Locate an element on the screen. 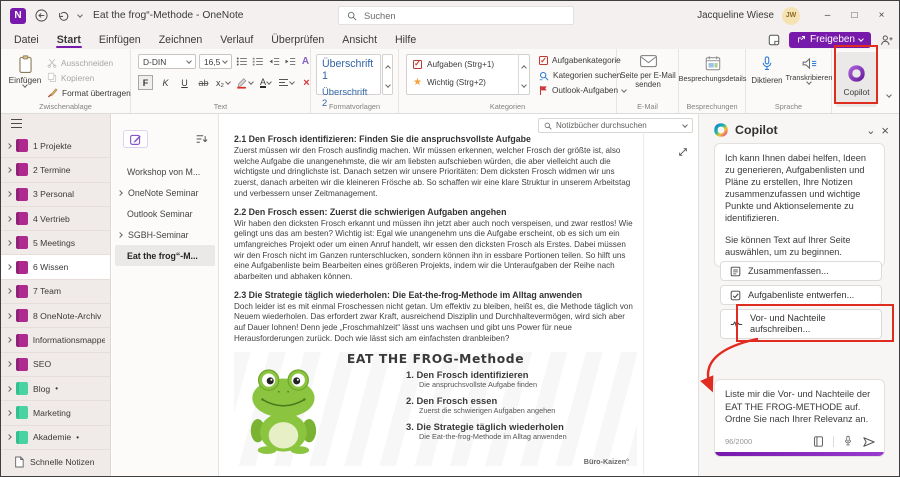 The width and height of the screenshot is (900, 477). tags-scroll is located at coordinates (523, 74).